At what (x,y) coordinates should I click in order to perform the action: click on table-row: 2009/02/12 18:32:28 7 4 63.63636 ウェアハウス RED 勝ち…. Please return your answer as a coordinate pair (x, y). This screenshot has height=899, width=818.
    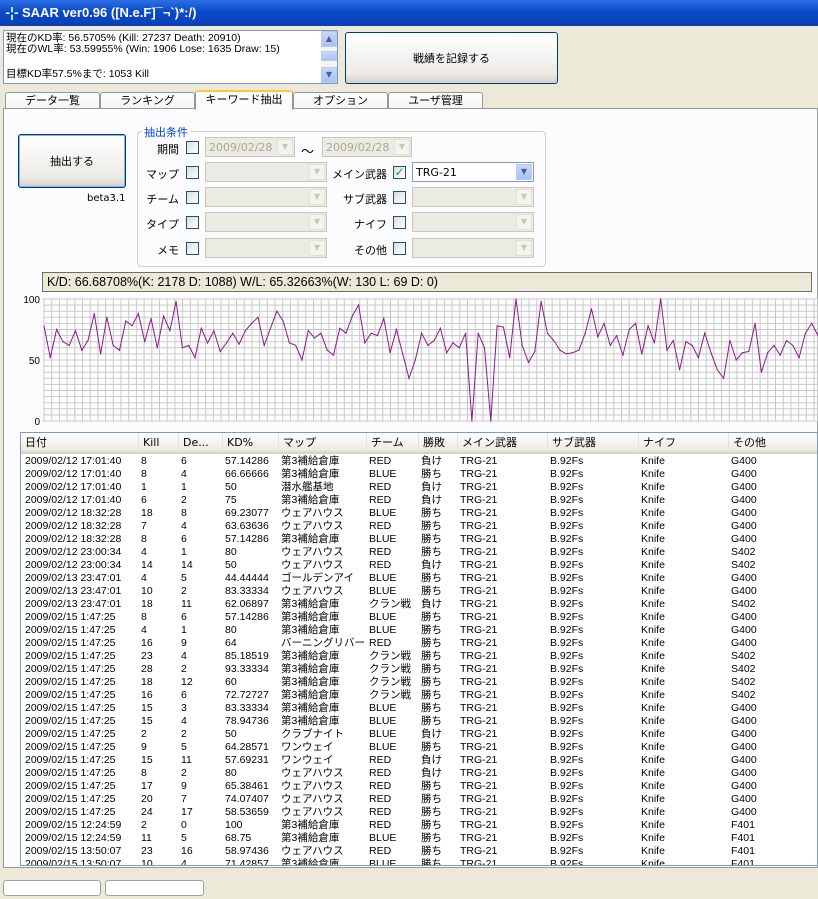
    Looking at the image, I should click on (419, 526).